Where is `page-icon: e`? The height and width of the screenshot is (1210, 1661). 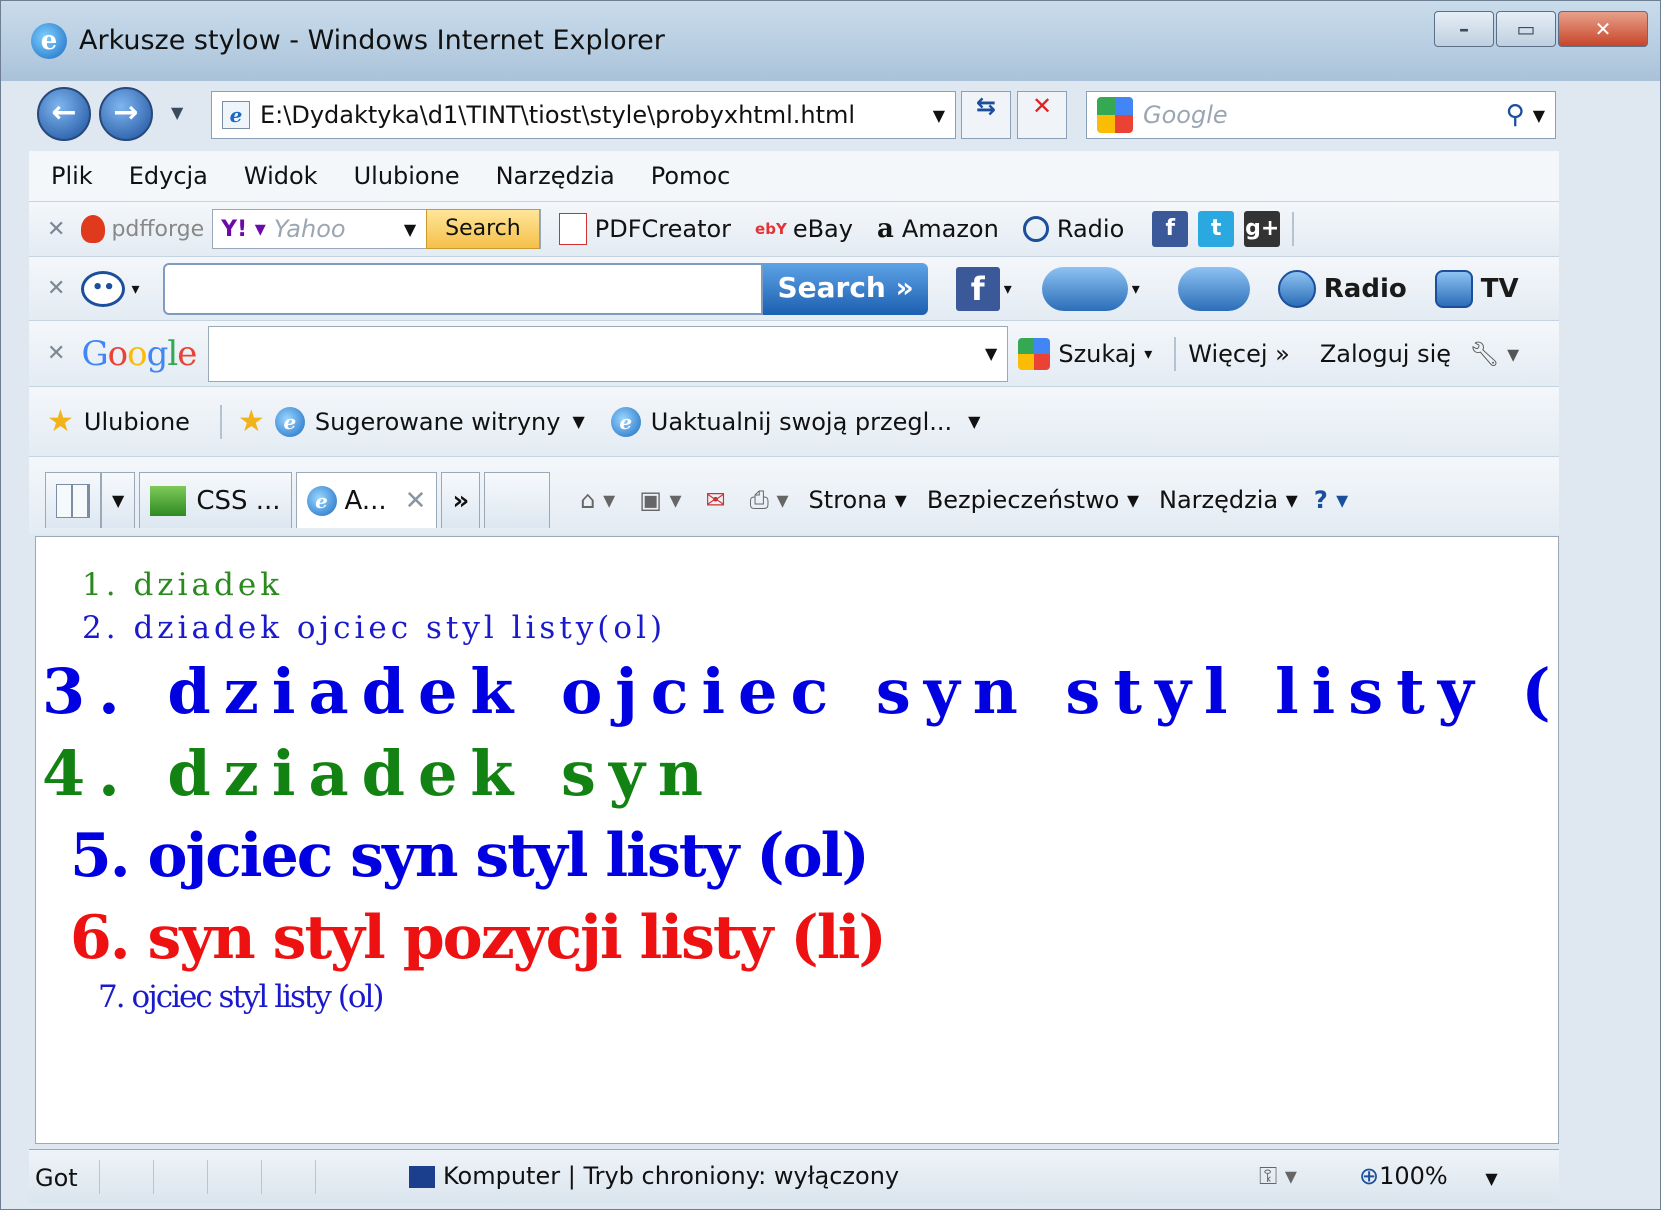
page-icon: e is located at coordinates (236, 115).